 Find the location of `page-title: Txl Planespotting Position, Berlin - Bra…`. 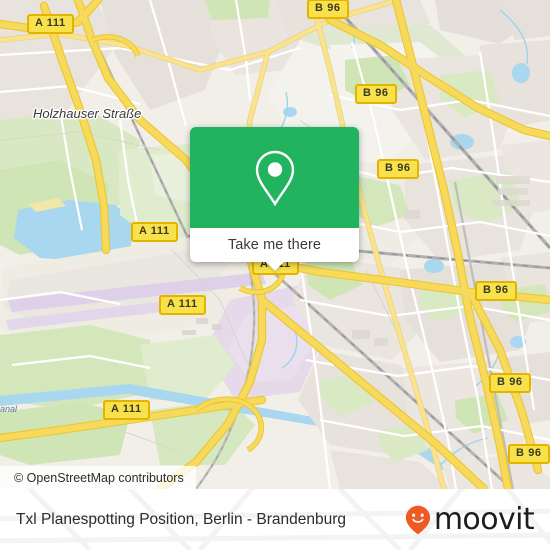

page-title: Txl Planespotting Position, Berlin - Bra… is located at coordinates (181, 519).